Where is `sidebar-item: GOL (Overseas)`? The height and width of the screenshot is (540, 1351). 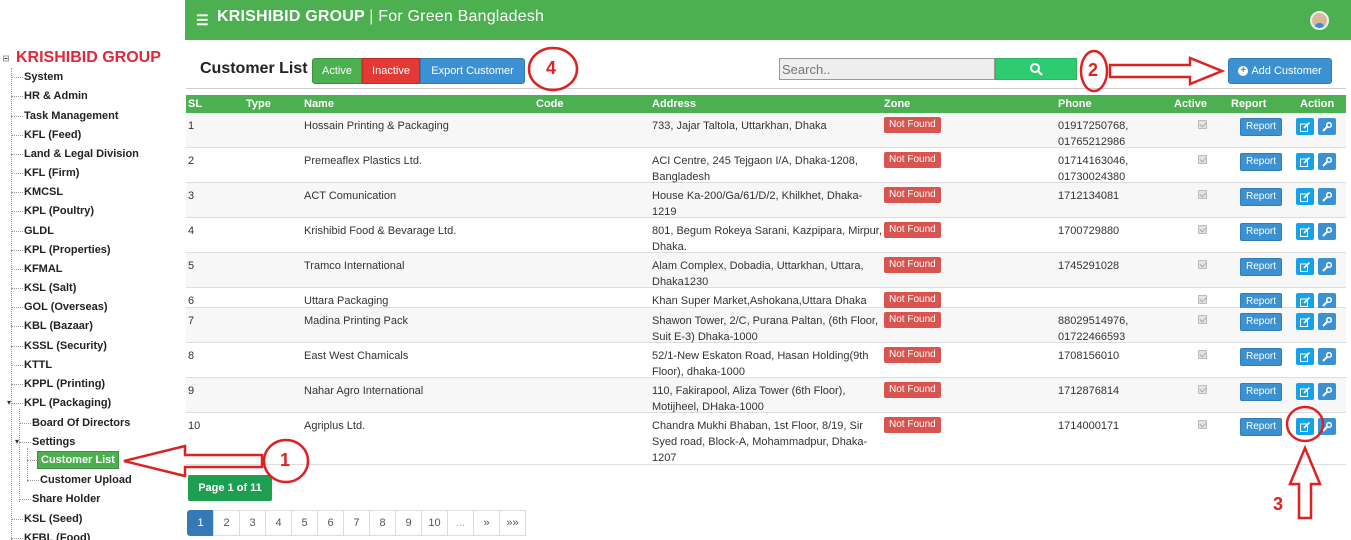 sidebar-item: GOL (Overseas) is located at coordinates (66, 307).